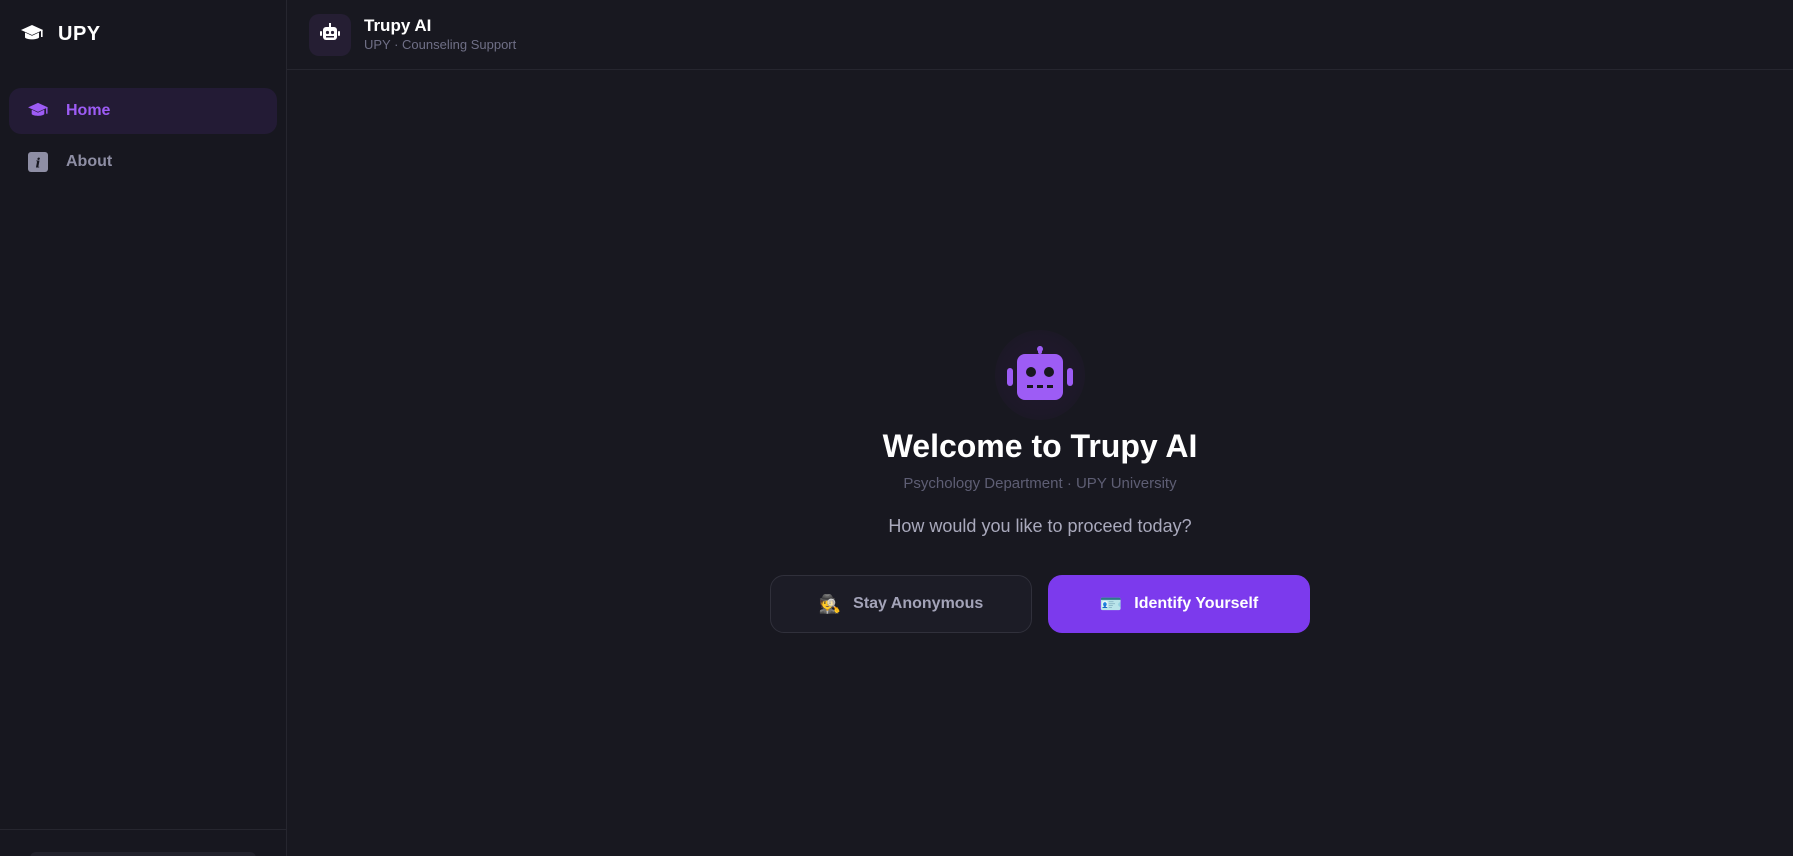 Image resolution: width=1793 pixels, height=856 pixels. Describe the element at coordinates (830, 604) in the screenshot. I see `detective-icon: 🕵️` at that location.